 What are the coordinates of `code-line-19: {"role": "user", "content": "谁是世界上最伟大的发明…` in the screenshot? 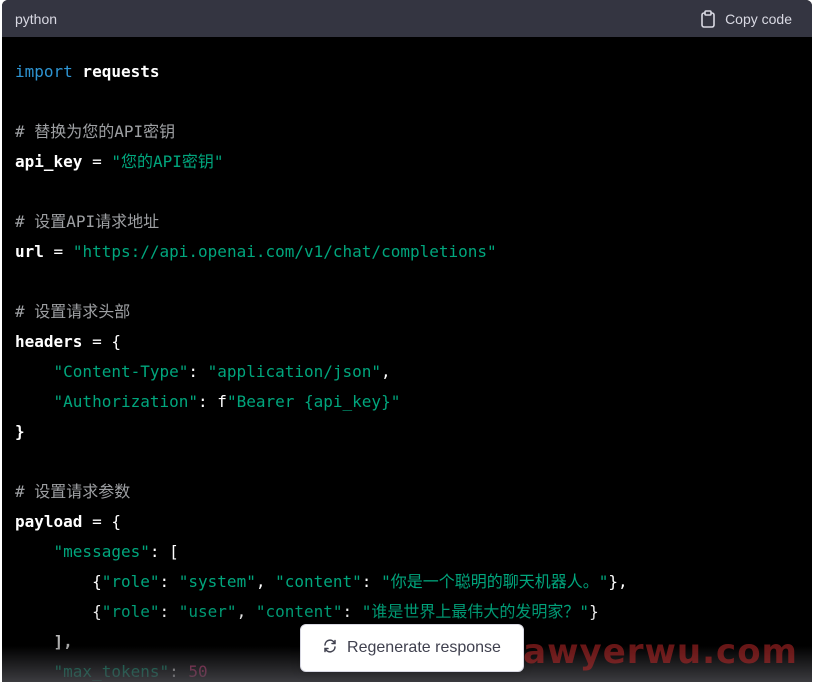 It's located at (413, 612).